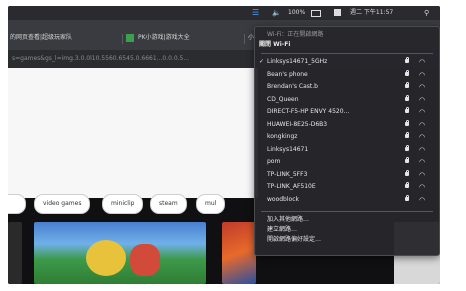 This screenshot has height=291, width=466. Describe the element at coordinates (130, 38) in the screenshot. I see `game-favicon-icon` at that location.